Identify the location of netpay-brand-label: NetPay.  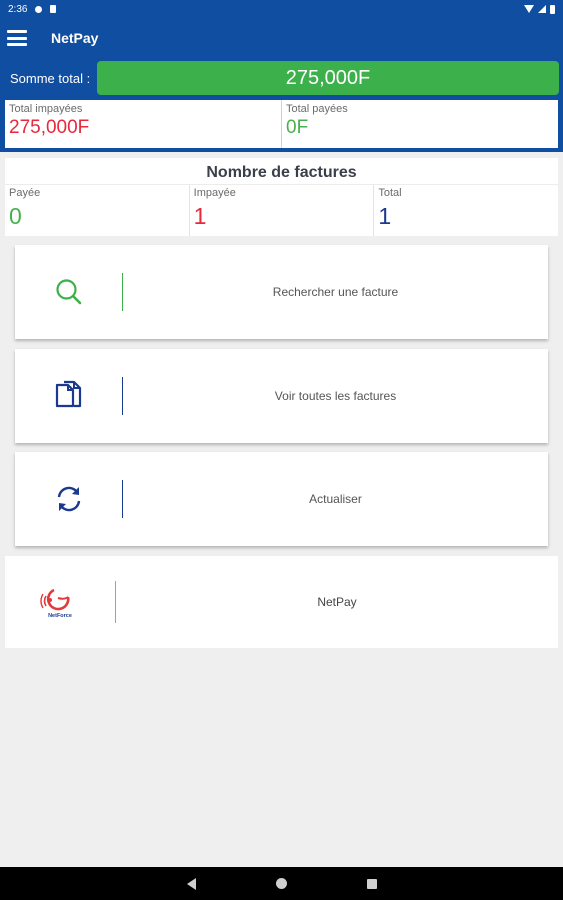
(337, 602).